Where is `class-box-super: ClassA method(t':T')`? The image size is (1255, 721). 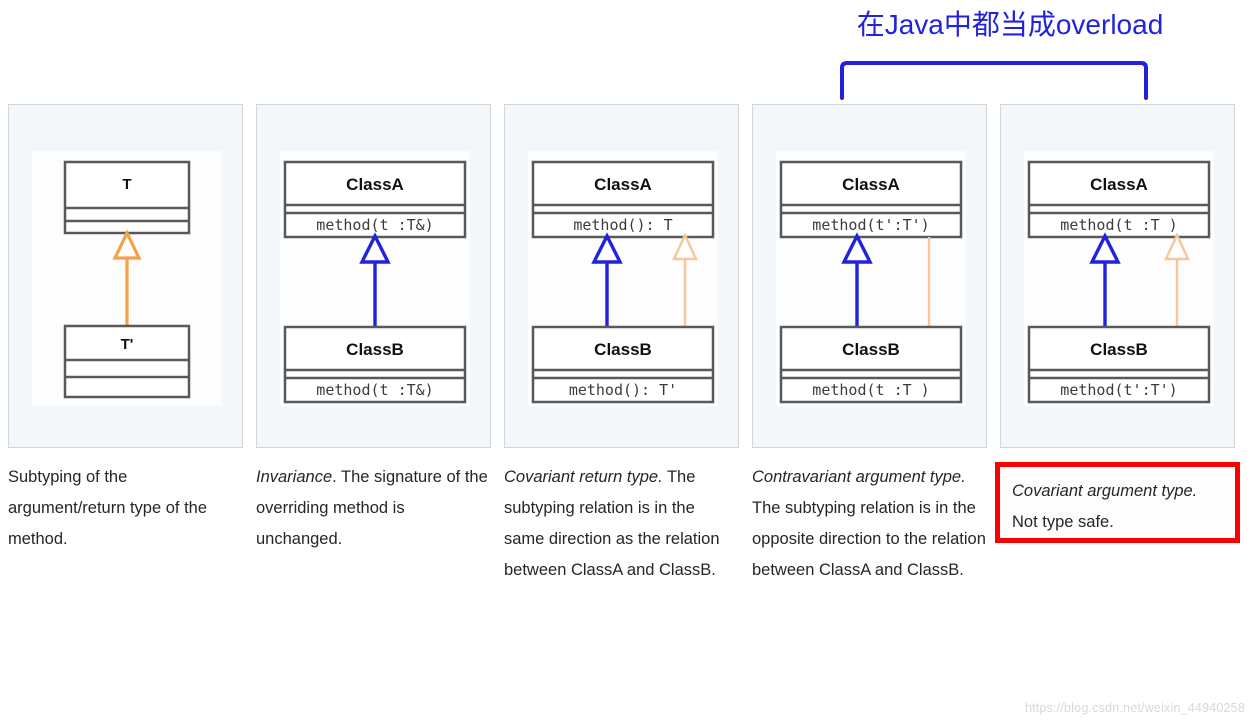 class-box-super: ClassA method(t':T') is located at coordinates (871, 199).